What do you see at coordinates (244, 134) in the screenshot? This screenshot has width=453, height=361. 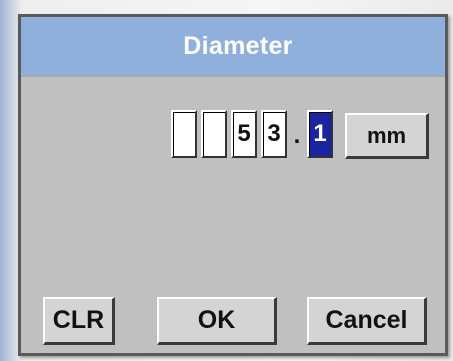 I see `digit-field-3: 5` at bounding box center [244, 134].